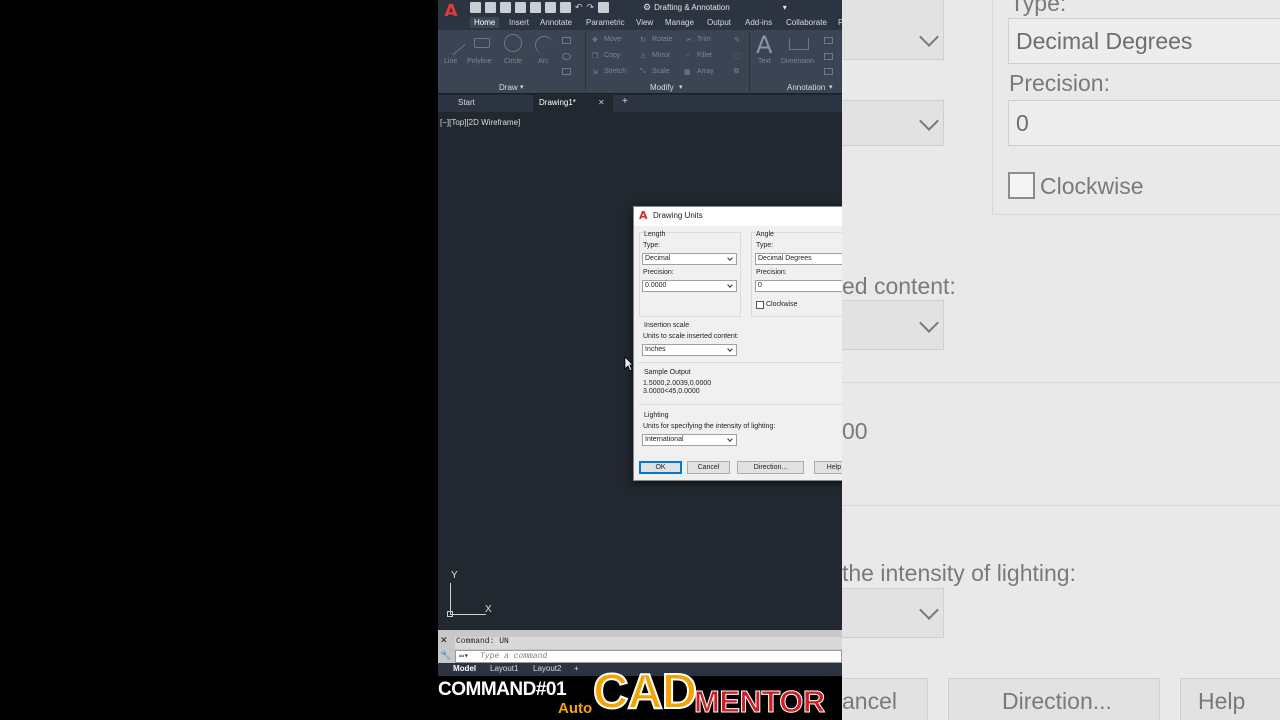  What do you see at coordinates (764, 61) in the screenshot?
I see `tool-text: Text` at bounding box center [764, 61].